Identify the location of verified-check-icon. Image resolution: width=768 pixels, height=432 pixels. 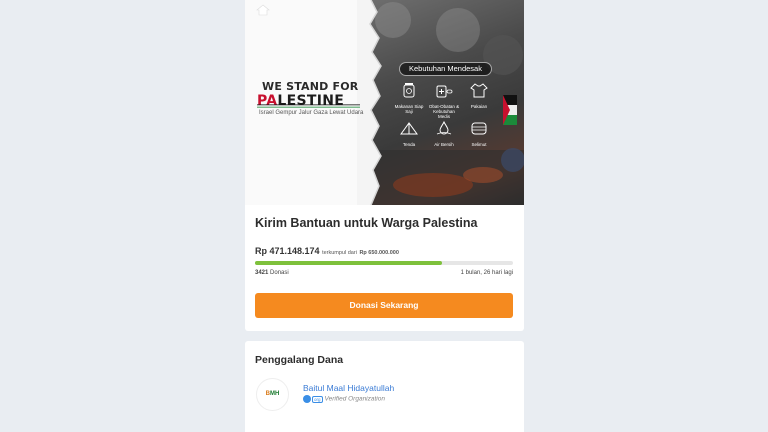
(307, 399).